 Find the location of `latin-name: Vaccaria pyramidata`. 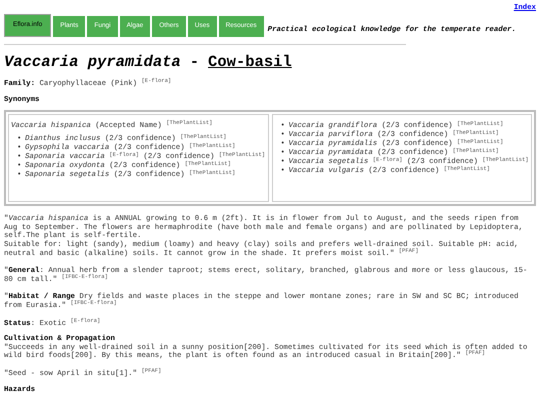

latin-name: Vaccaria pyramidata is located at coordinates (92, 62).